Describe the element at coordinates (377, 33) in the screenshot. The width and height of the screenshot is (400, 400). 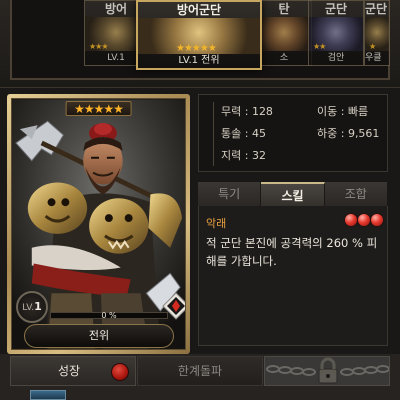
I see `carousel-card: 군단 ★ 우클` at that location.